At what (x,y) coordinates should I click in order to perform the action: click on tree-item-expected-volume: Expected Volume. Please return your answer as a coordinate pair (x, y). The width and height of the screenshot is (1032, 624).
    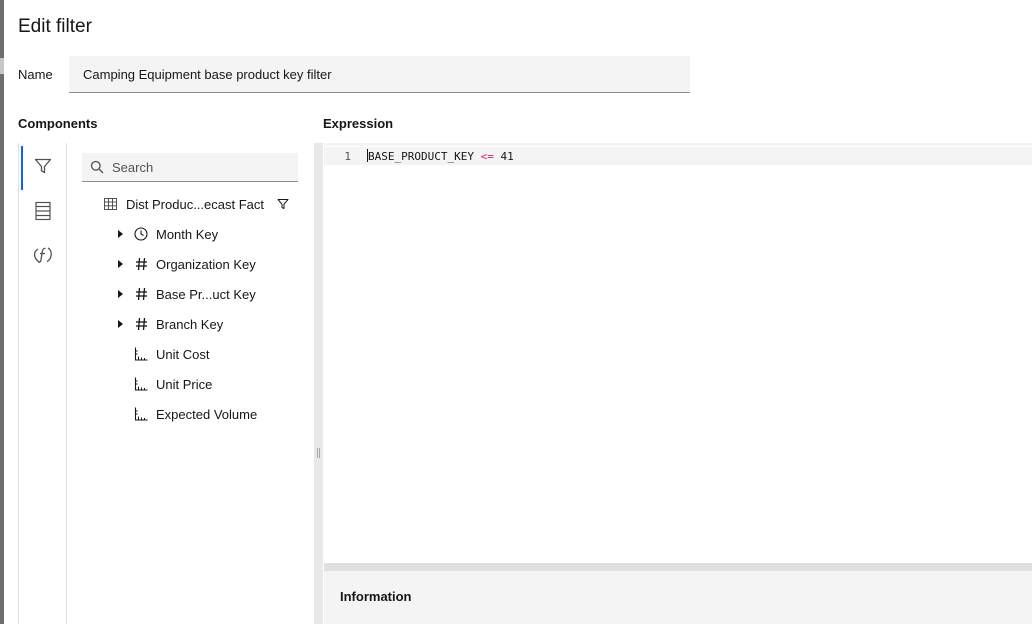
    Looking at the image, I should click on (190, 414).